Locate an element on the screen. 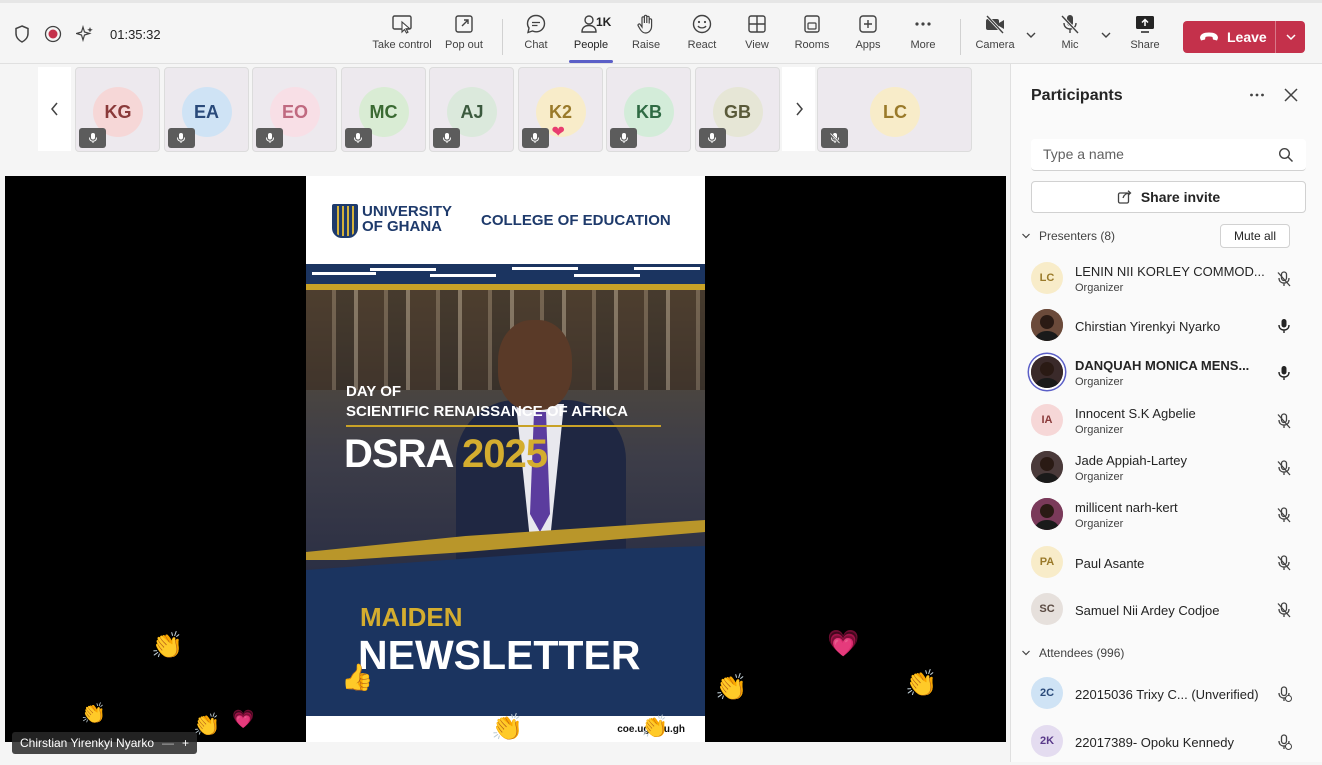  participant-row: millicent narh-kert Organizer is located at coordinates (1171, 516).